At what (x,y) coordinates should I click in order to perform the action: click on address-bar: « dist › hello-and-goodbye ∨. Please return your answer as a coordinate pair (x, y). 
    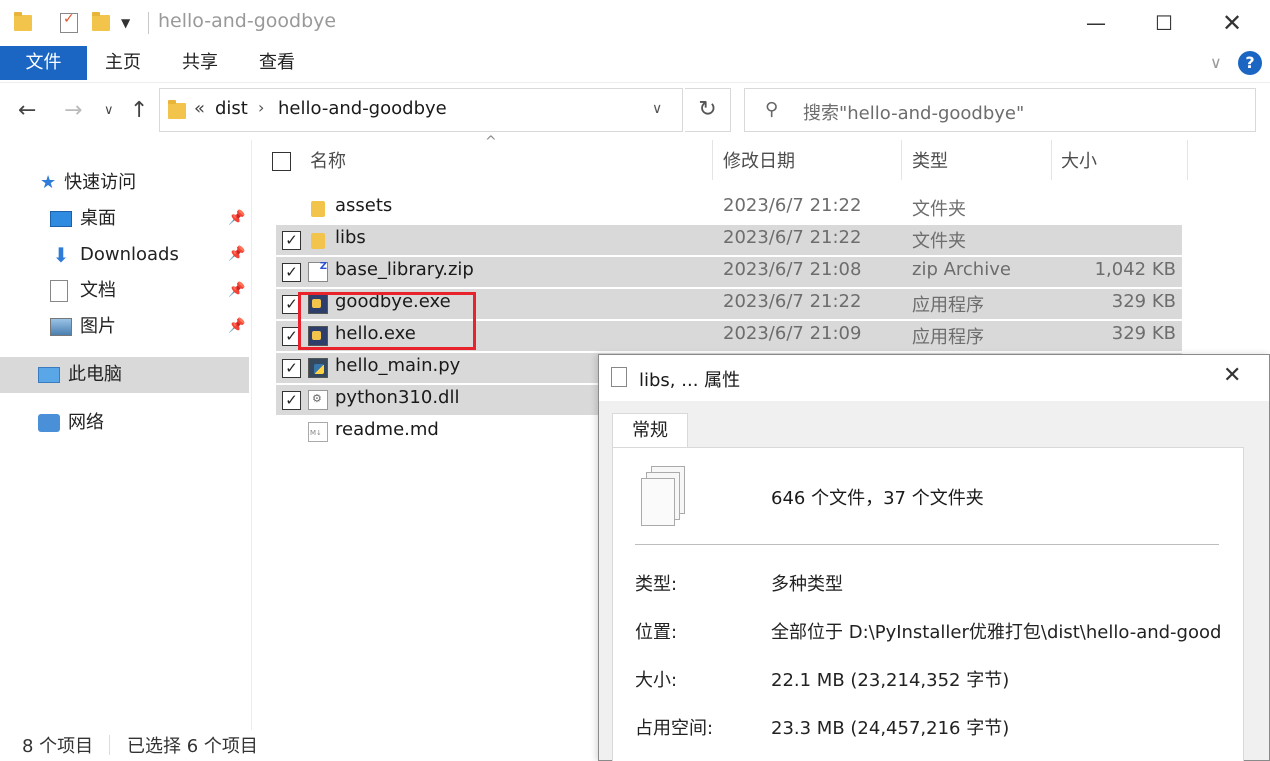
    Looking at the image, I should click on (421, 110).